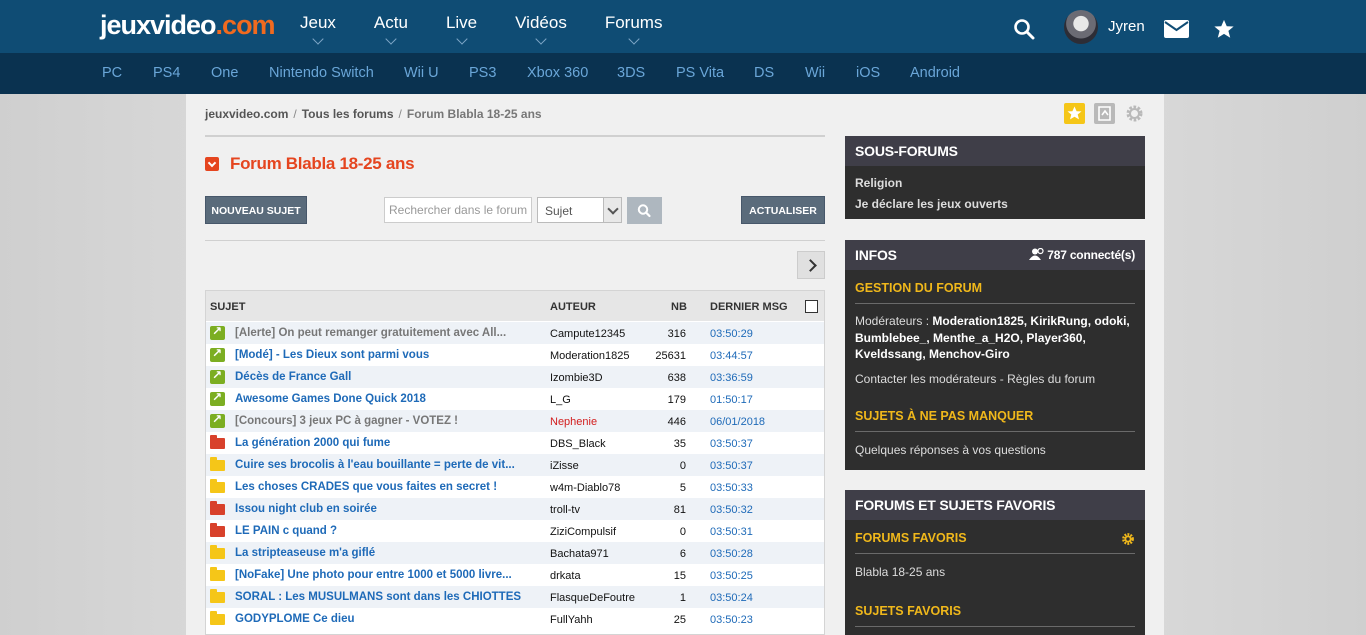 This screenshot has width=1366, height=635. Describe the element at coordinates (592, 598) in the screenshot. I see `topic-author: FlasqueDeFoutre` at that location.